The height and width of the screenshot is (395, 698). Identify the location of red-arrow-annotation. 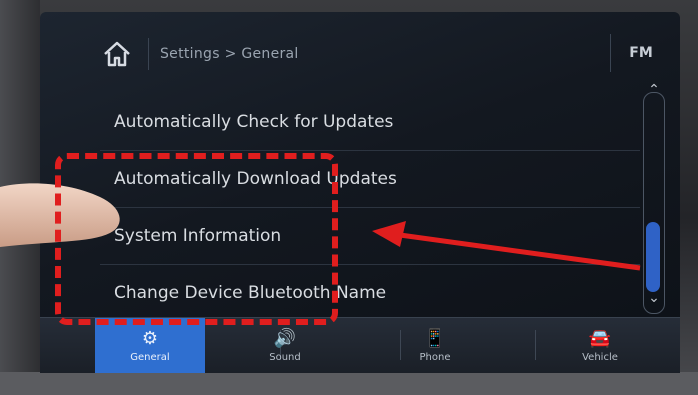
(506, 246).